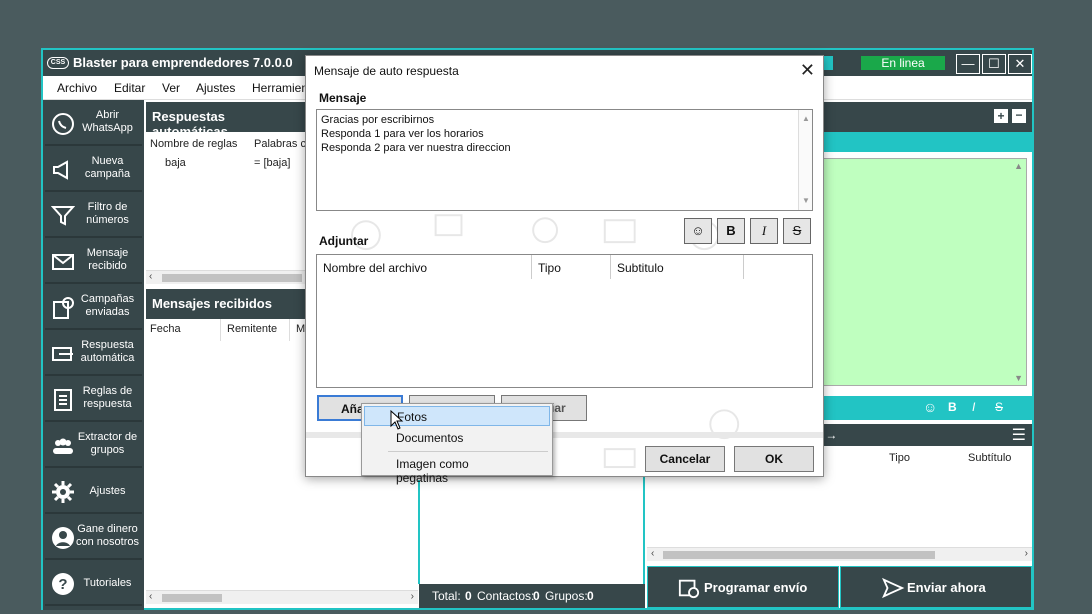 Image resolution: width=1092 pixels, height=614 pixels. I want to click on gear-icon, so click(63, 492).